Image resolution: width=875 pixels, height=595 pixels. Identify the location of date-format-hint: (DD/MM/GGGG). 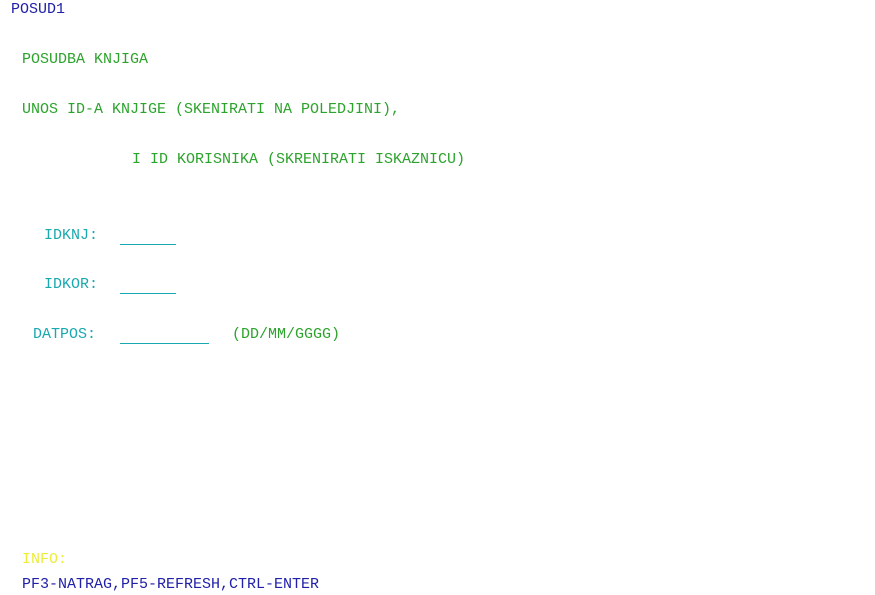
(286, 334).